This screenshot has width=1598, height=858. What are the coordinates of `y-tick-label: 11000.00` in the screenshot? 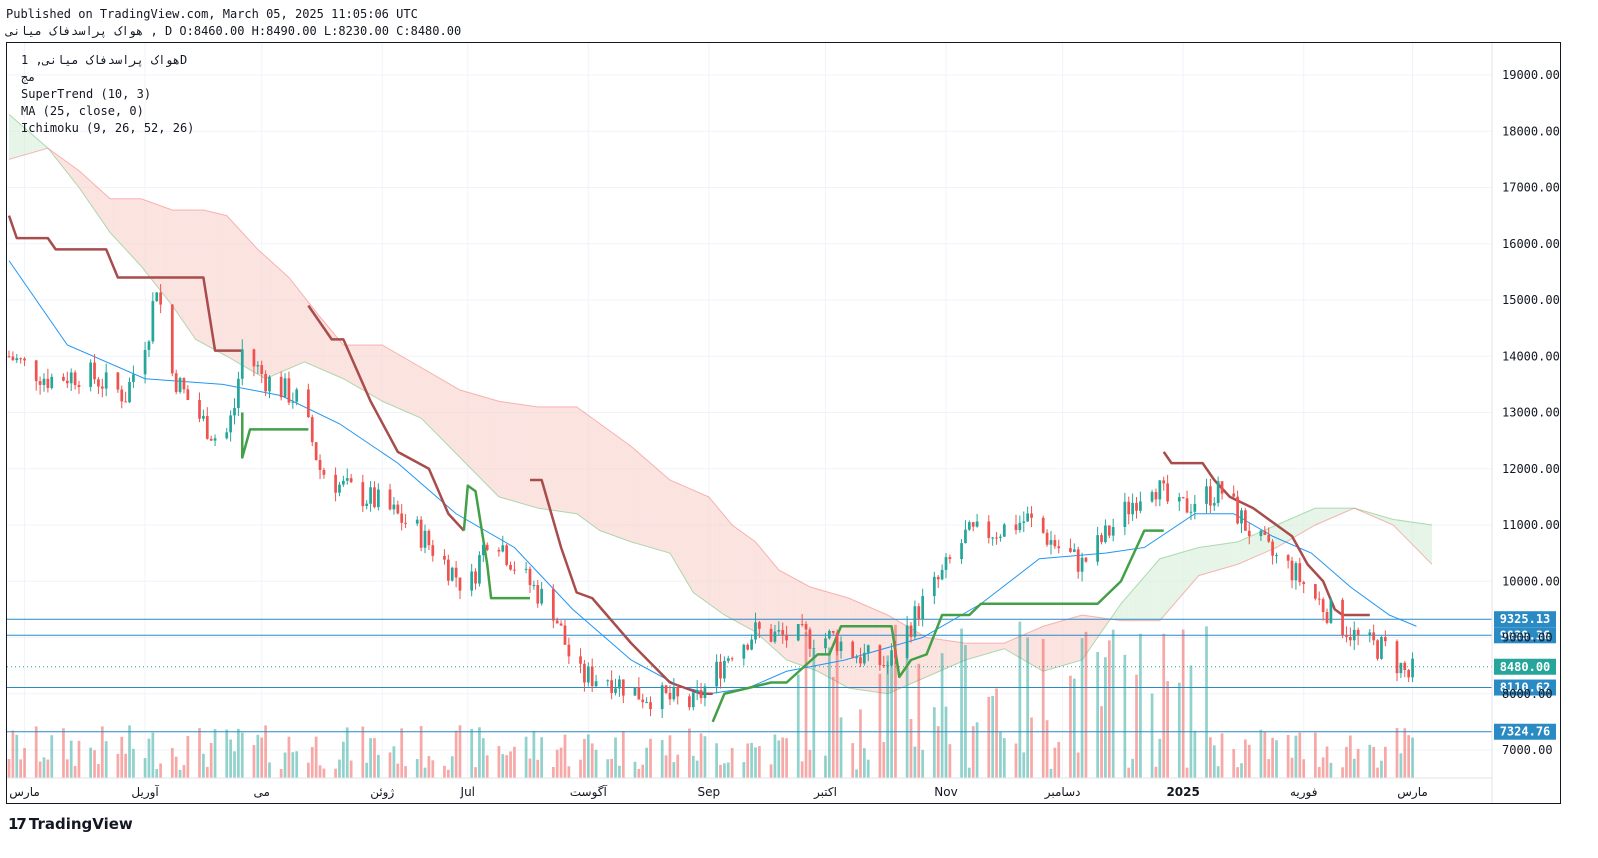 It's located at (1531, 525).